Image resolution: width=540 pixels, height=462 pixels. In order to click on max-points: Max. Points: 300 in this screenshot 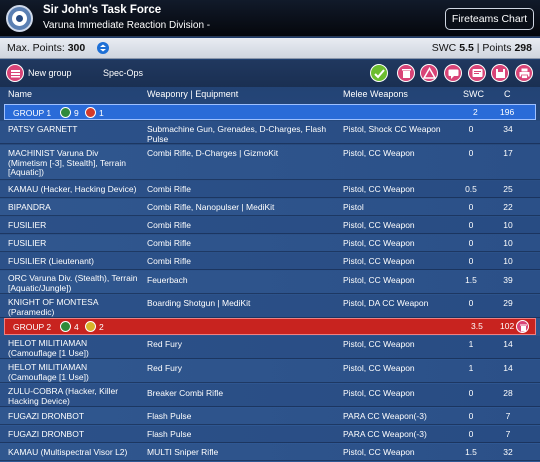, I will do `click(46, 48)`.